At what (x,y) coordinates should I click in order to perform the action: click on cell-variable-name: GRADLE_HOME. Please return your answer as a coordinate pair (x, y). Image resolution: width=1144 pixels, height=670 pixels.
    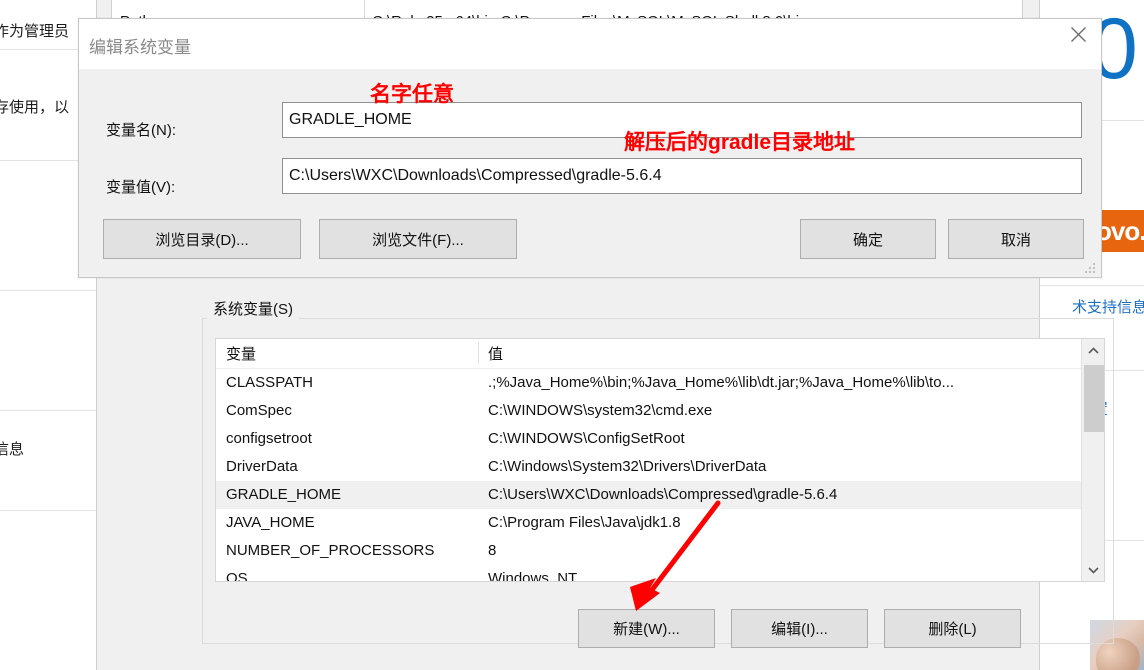
    Looking at the image, I should click on (284, 494).